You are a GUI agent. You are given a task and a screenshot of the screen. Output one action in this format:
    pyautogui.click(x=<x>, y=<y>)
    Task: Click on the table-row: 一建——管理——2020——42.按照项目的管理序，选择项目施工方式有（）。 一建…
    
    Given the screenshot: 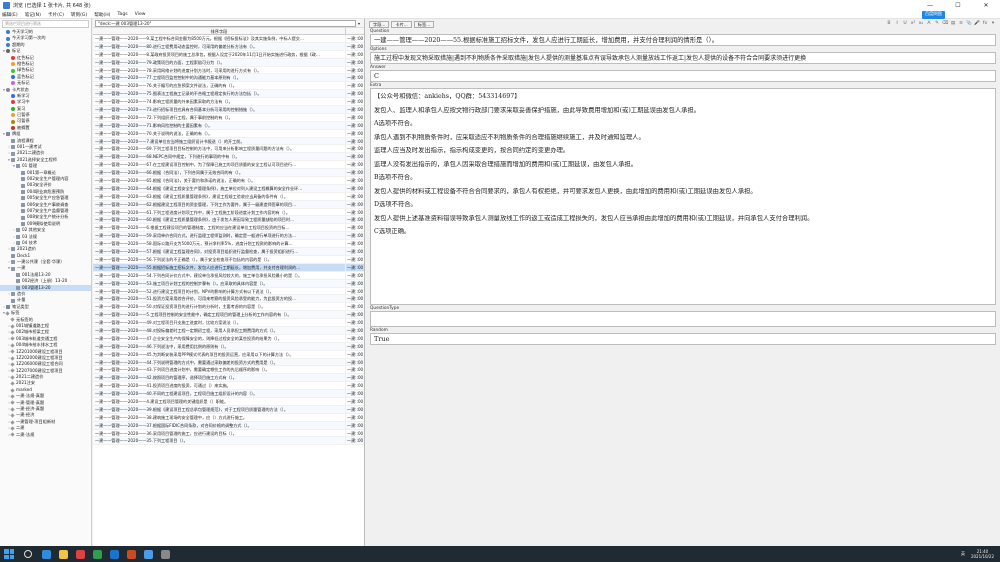 What is the action you would take?
    pyautogui.click(x=228, y=378)
    